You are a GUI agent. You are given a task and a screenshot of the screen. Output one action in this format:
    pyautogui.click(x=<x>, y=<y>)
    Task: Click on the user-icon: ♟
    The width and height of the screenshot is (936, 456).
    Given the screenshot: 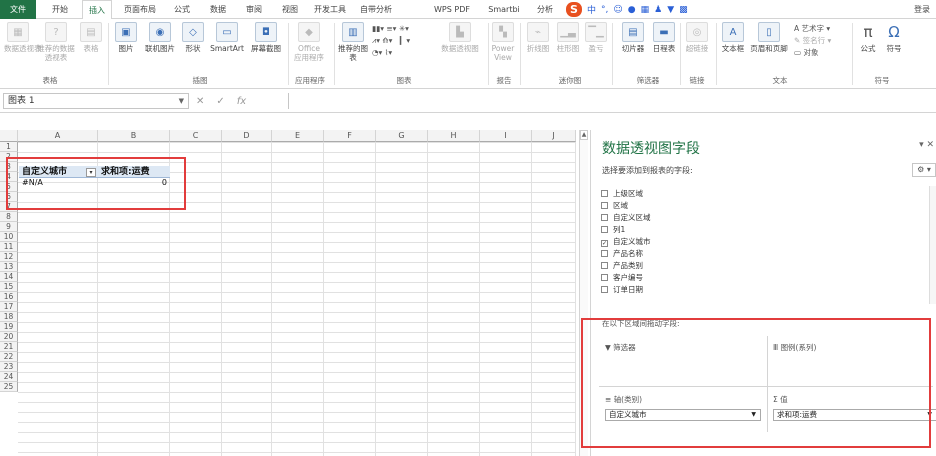 What is the action you would take?
    pyautogui.click(x=658, y=10)
    